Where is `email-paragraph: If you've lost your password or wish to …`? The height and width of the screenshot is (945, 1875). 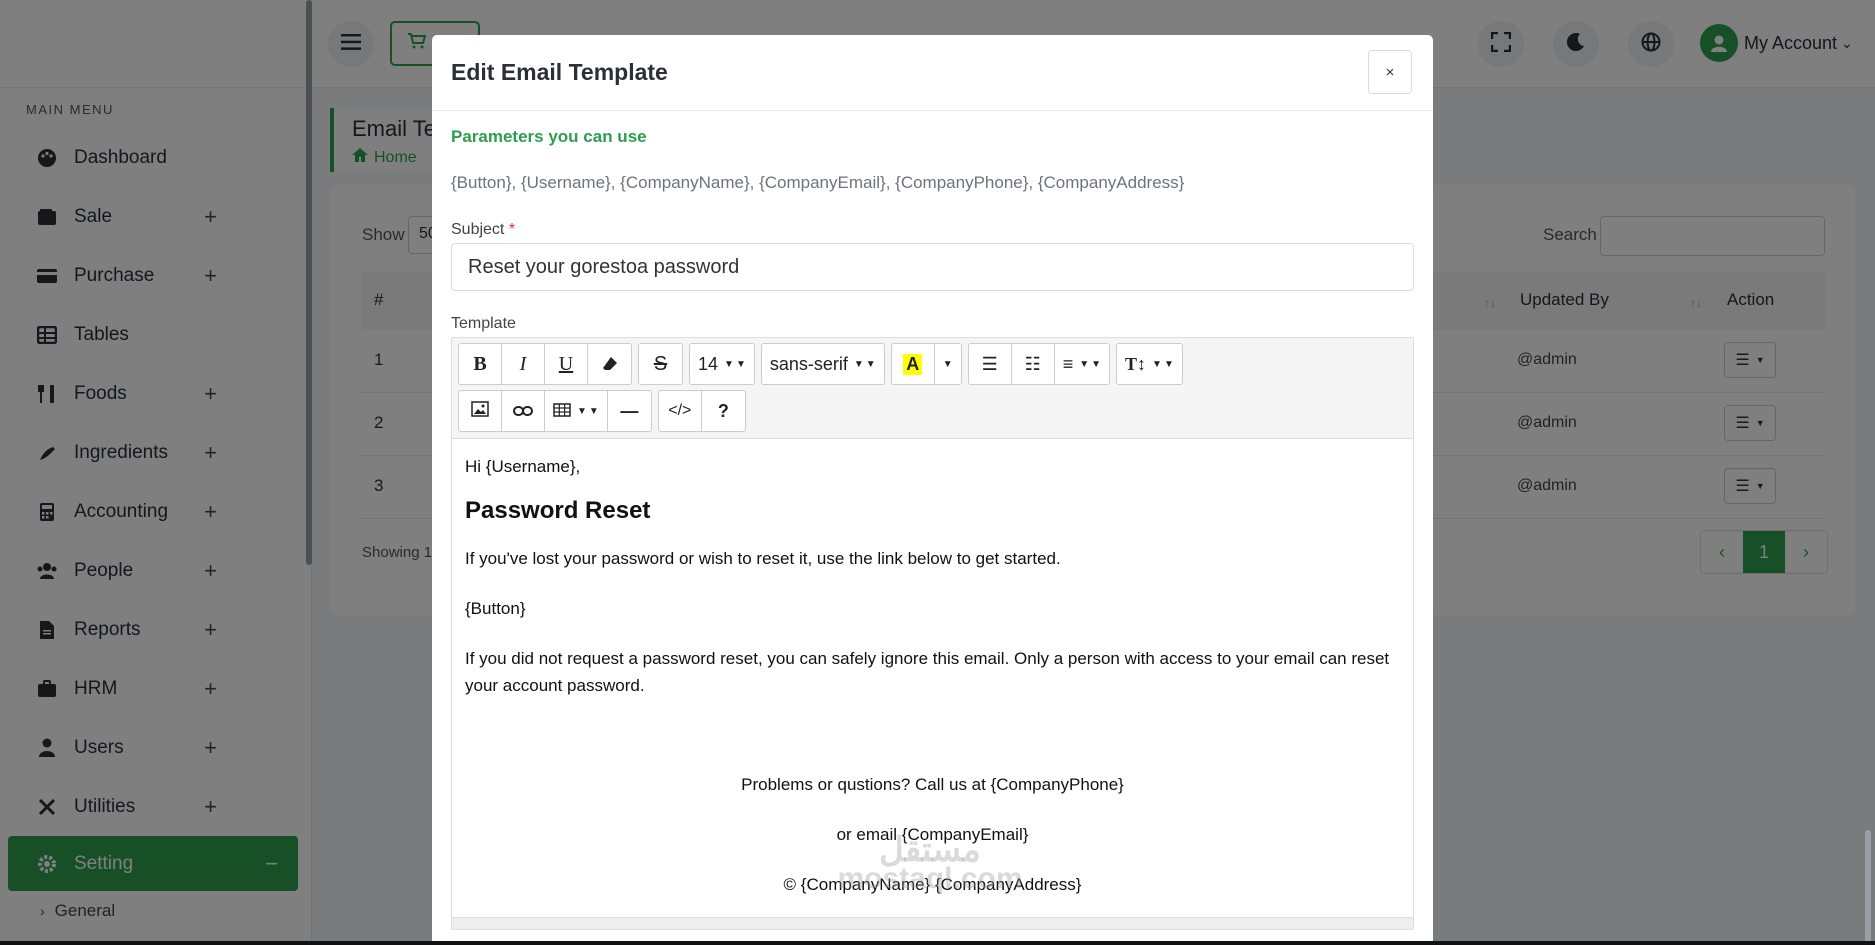 email-paragraph: If you've lost your password or wish to … is located at coordinates (763, 558).